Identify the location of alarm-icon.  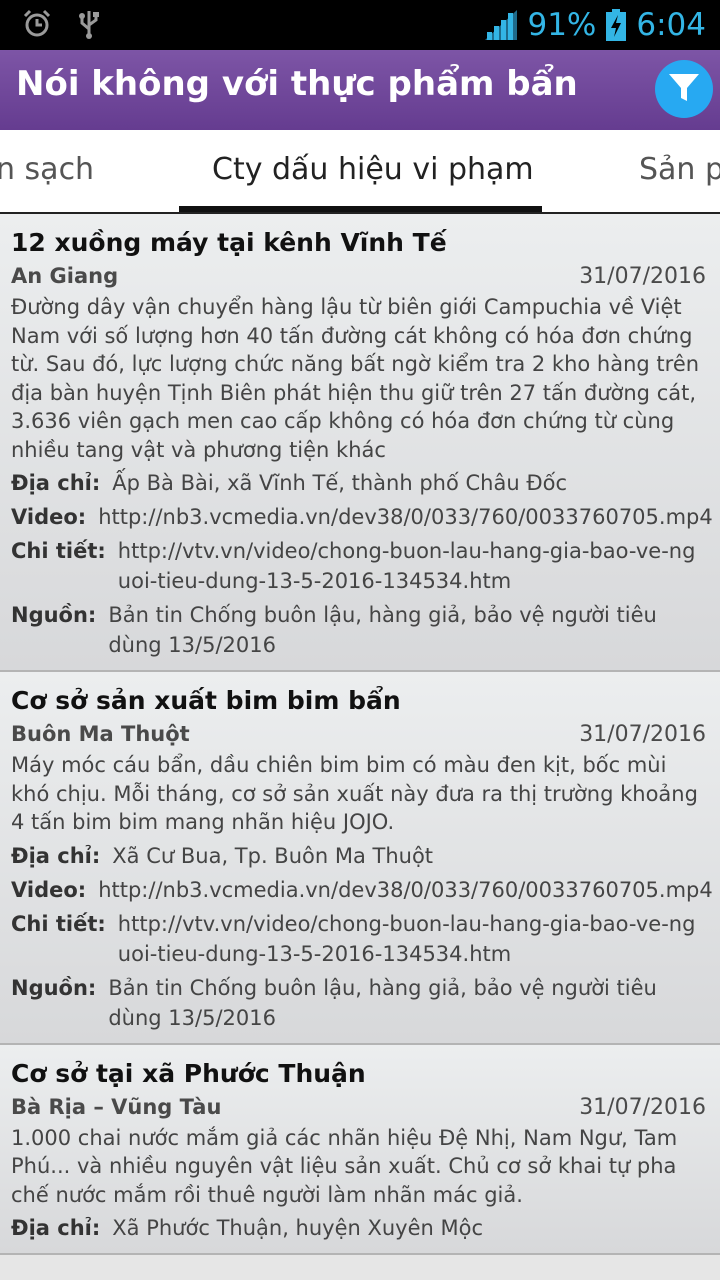
(37, 24).